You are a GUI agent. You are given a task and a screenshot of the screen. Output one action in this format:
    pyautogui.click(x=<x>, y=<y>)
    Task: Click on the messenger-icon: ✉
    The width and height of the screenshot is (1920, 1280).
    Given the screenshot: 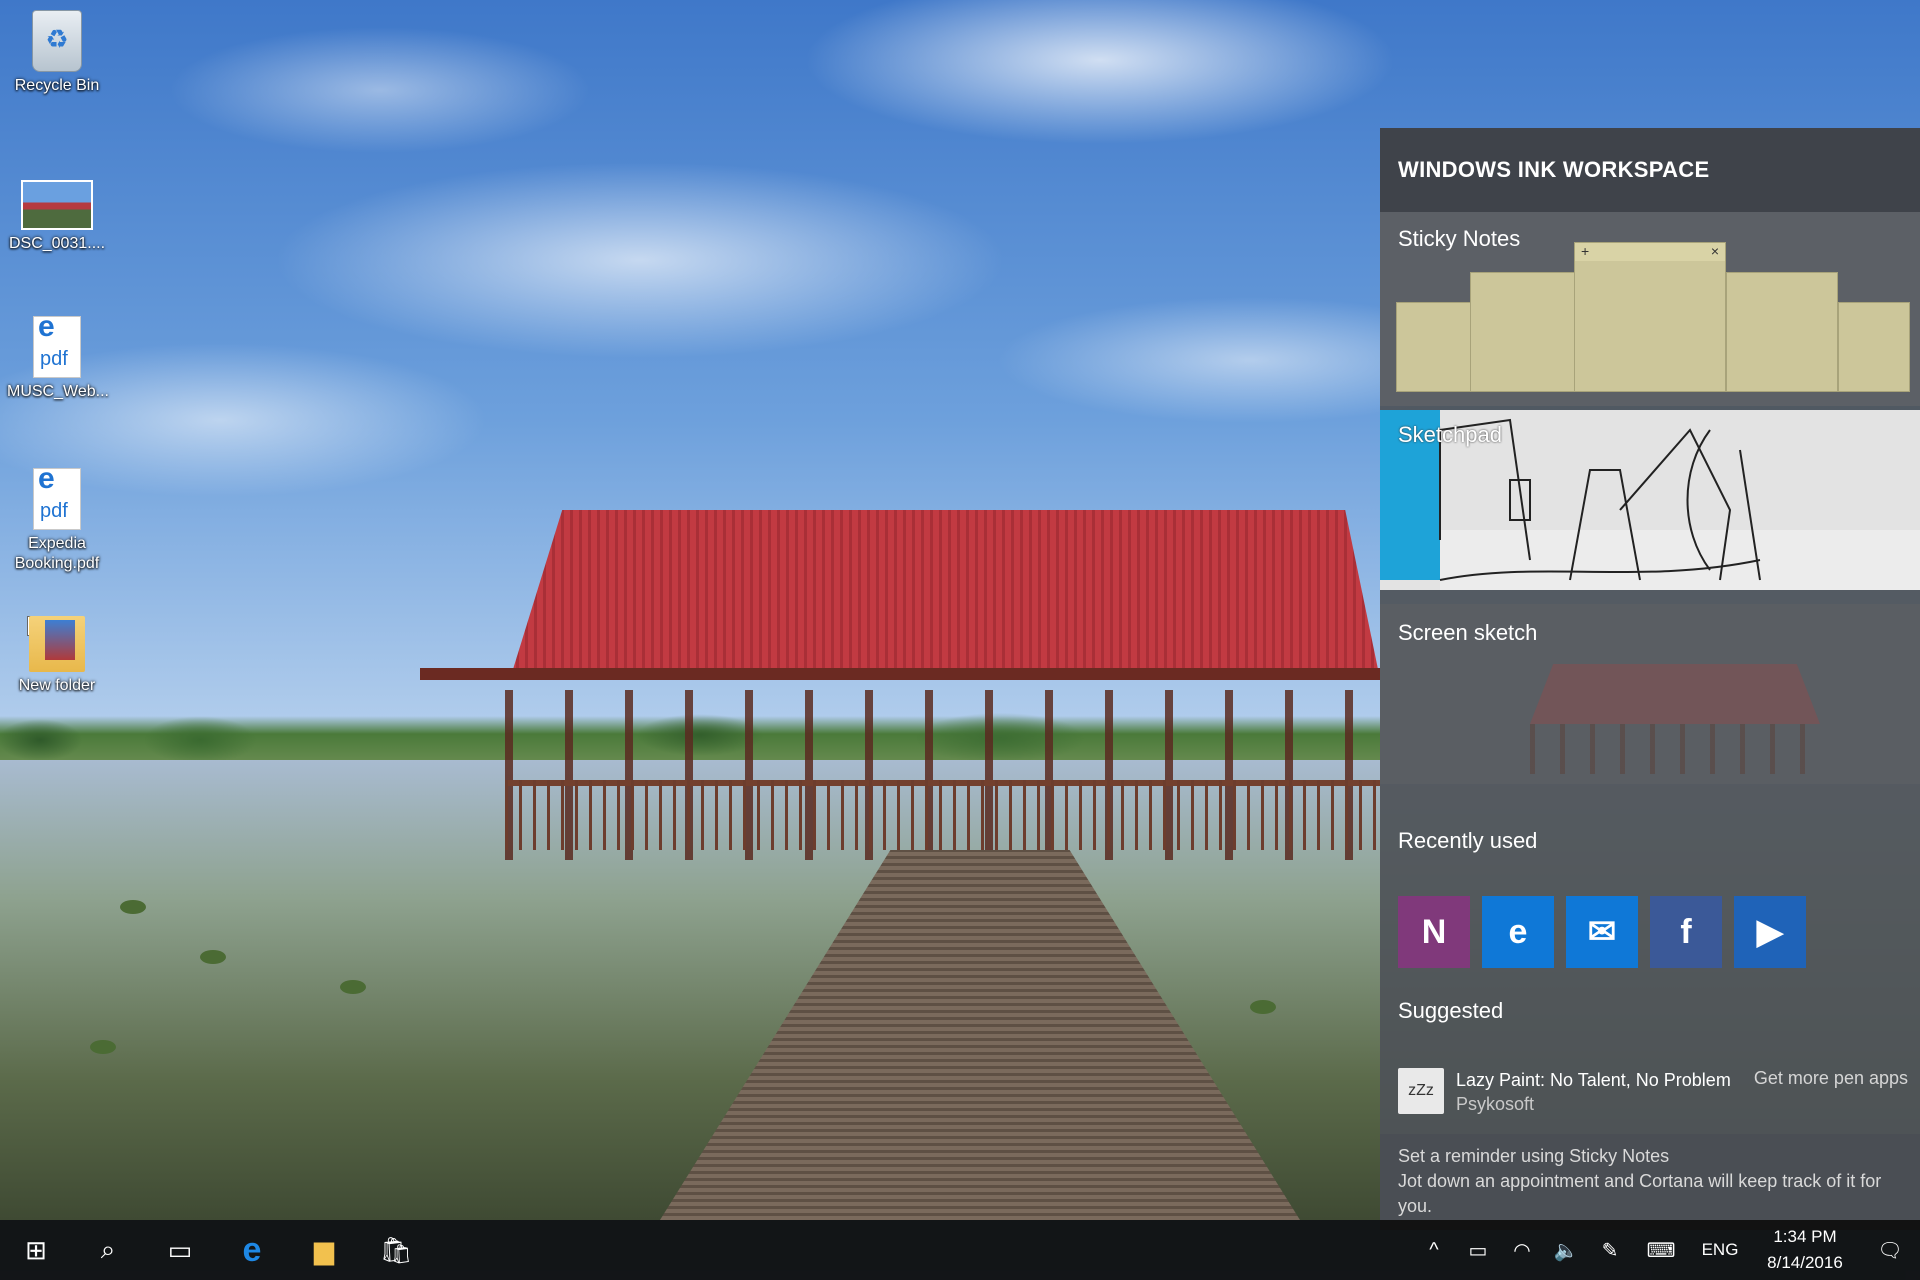 What is the action you would take?
    pyautogui.click(x=1602, y=932)
    